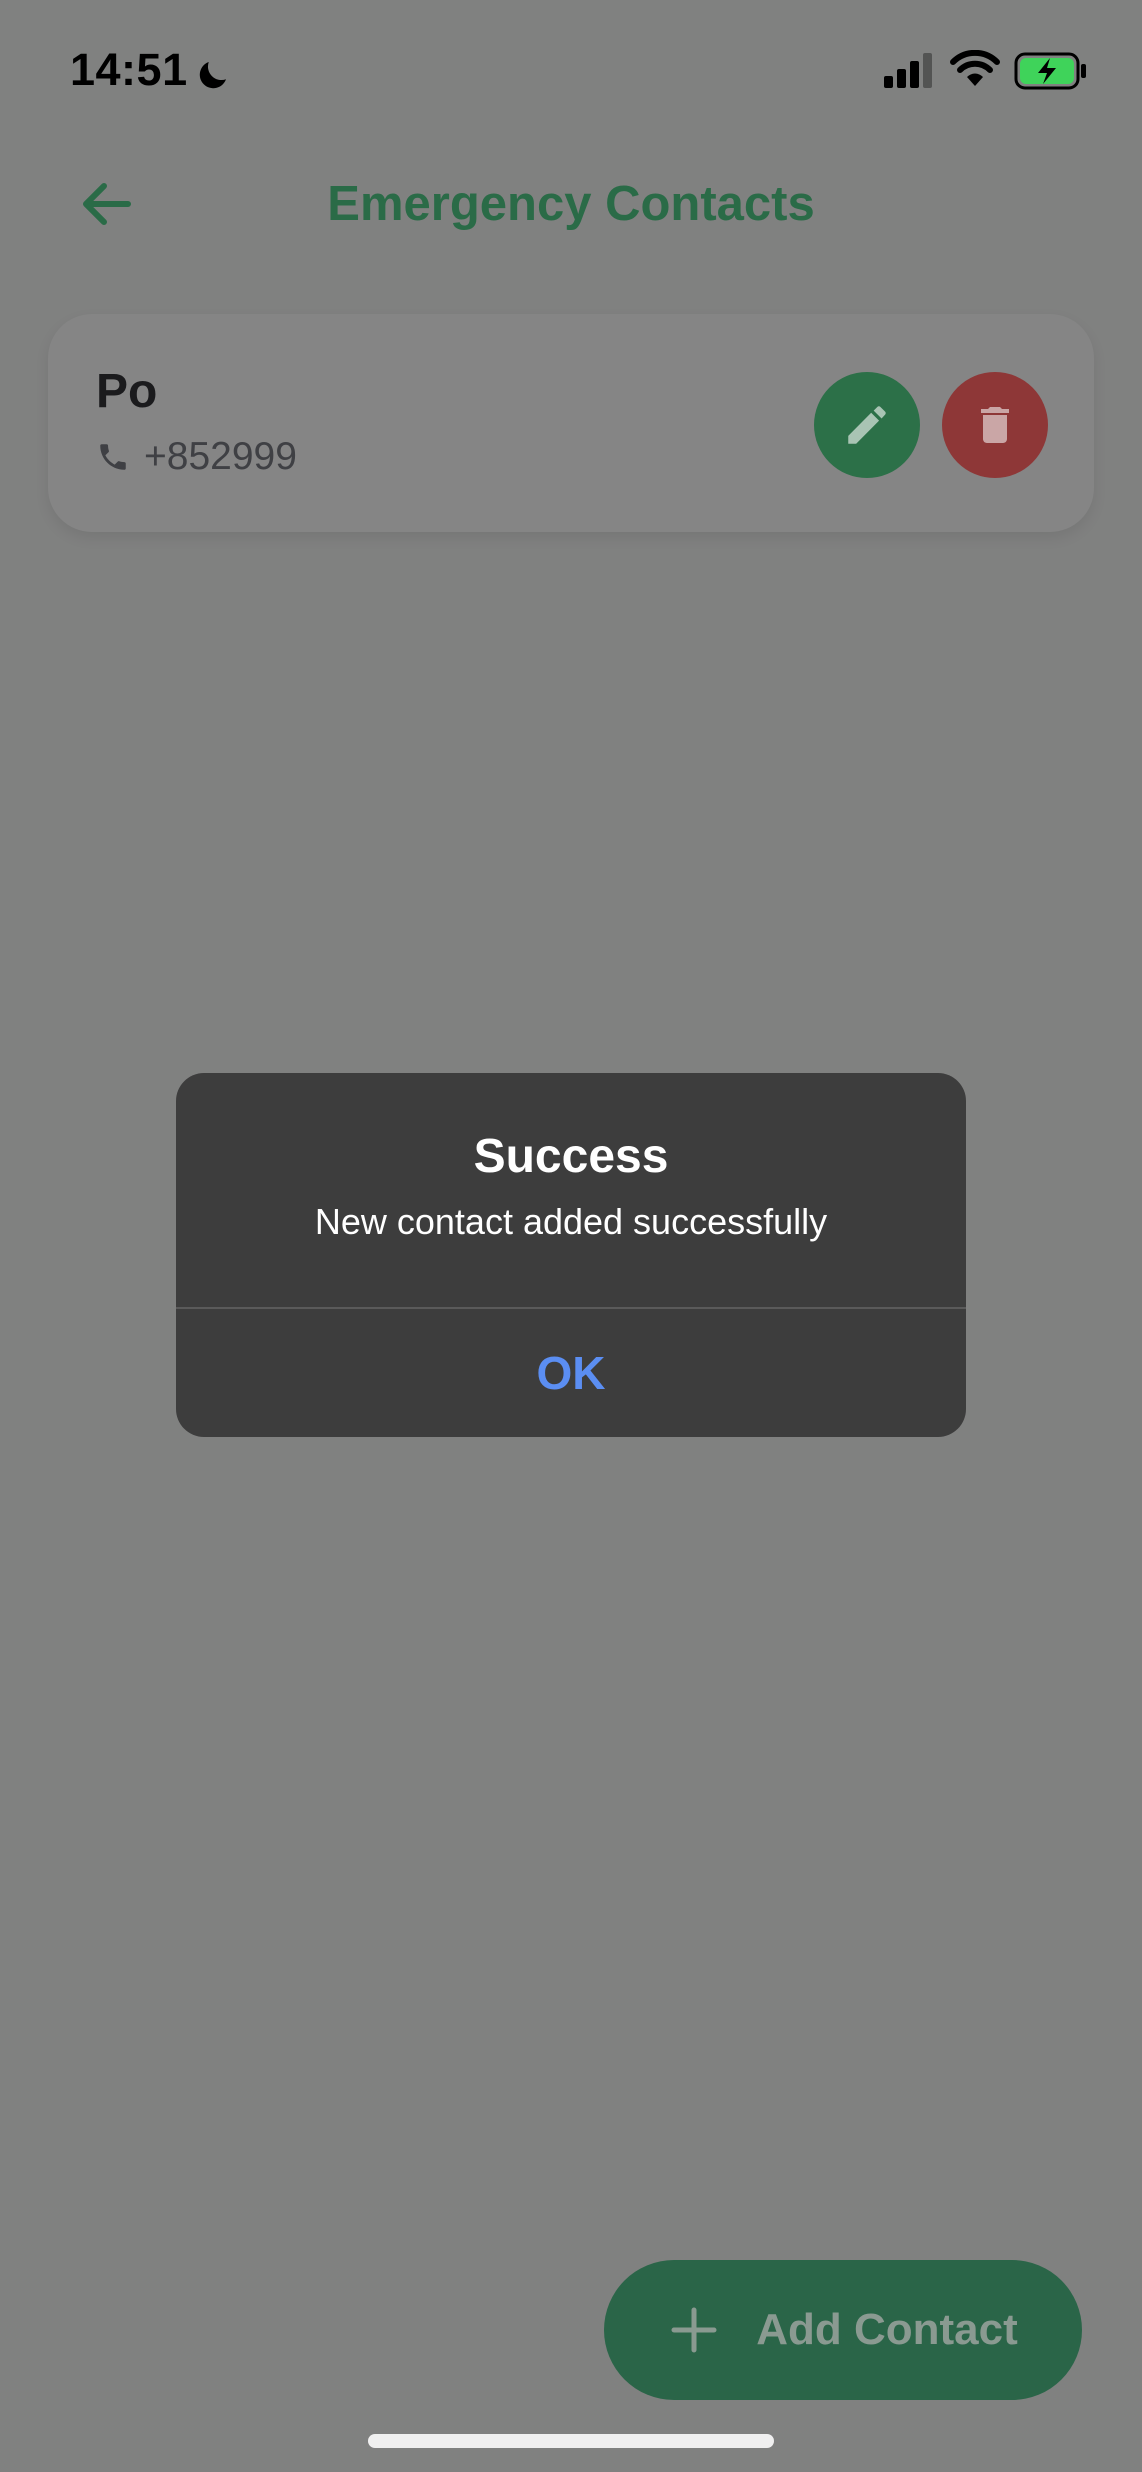 This screenshot has height=2472, width=1142. I want to click on alert-message: New contact added successfully, so click(571, 1221).